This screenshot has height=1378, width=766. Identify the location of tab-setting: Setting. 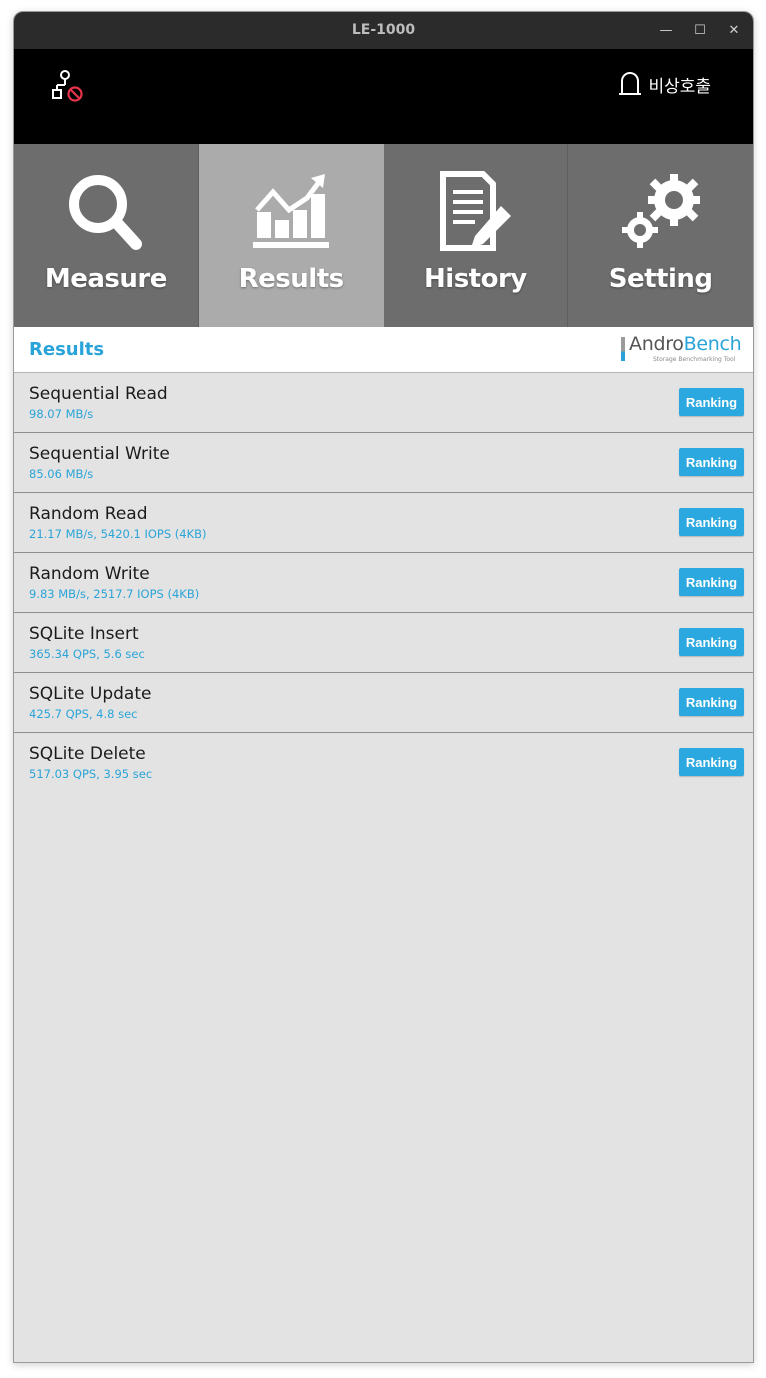
(660, 235).